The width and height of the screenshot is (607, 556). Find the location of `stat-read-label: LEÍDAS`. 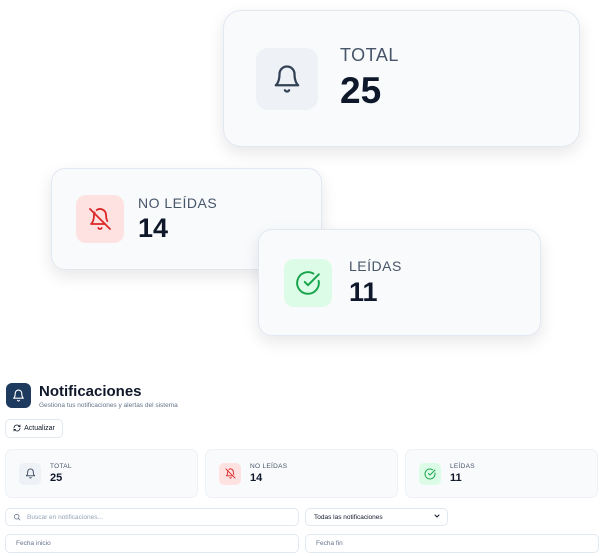

stat-read-label: LEÍDAS is located at coordinates (462, 466).